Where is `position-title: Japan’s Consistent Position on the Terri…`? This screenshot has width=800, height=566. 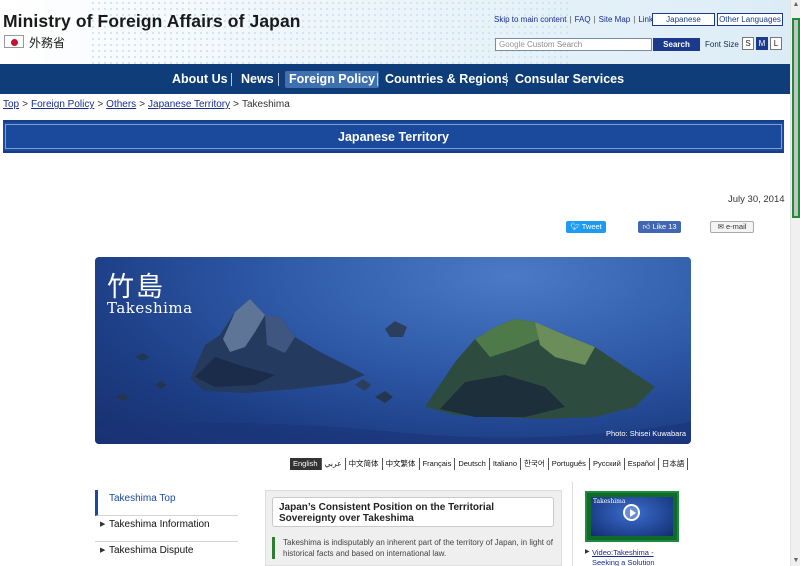 position-title: Japan’s Consistent Position on the Terri… is located at coordinates (413, 512).